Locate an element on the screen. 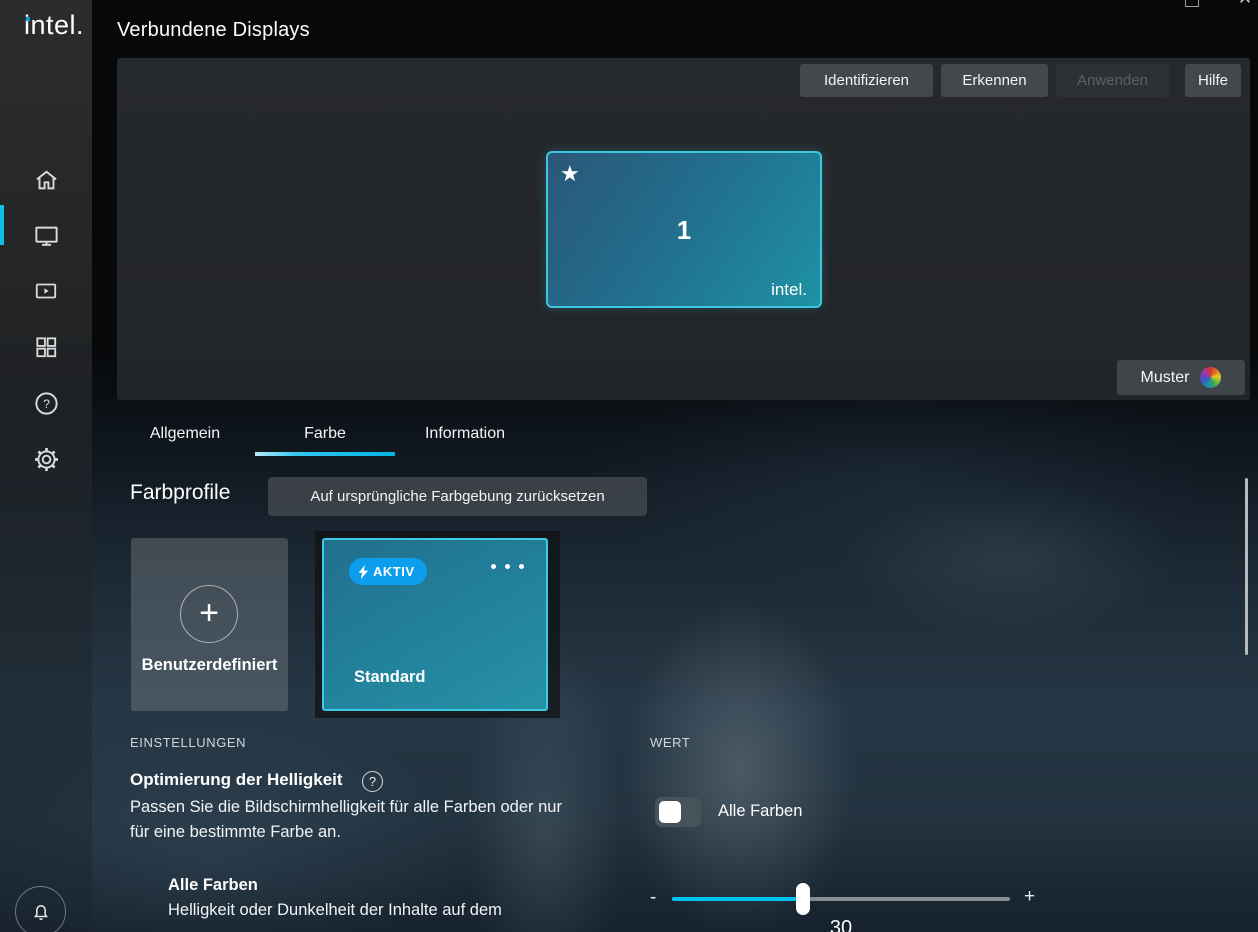 This screenshot has height=932, width=1258. settings-column-header: EINSTELLUNGEN is located at coordinates (188, 742).